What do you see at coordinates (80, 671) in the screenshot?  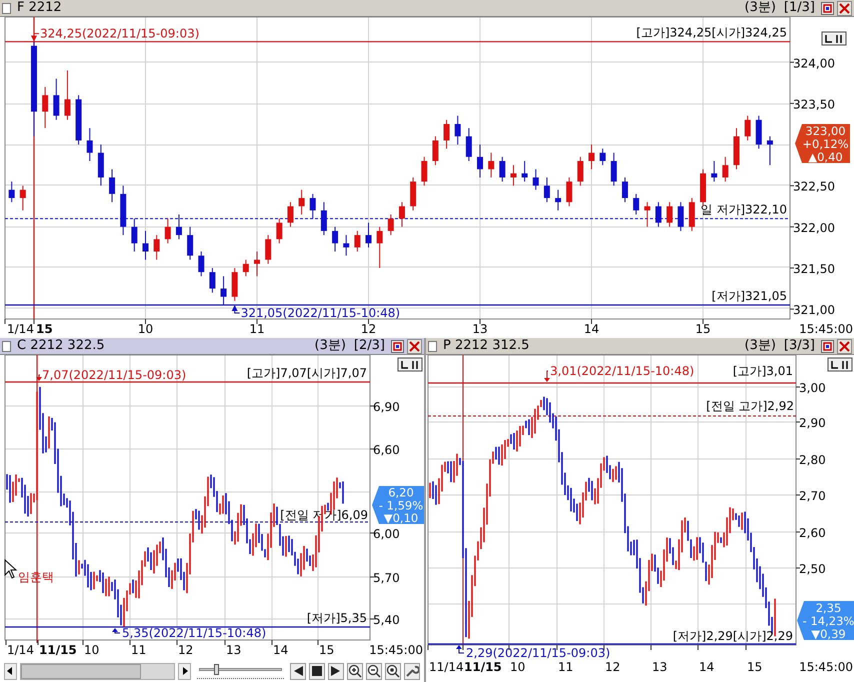 I see `scrollbar-thumb` at bounding box center [80, 671].